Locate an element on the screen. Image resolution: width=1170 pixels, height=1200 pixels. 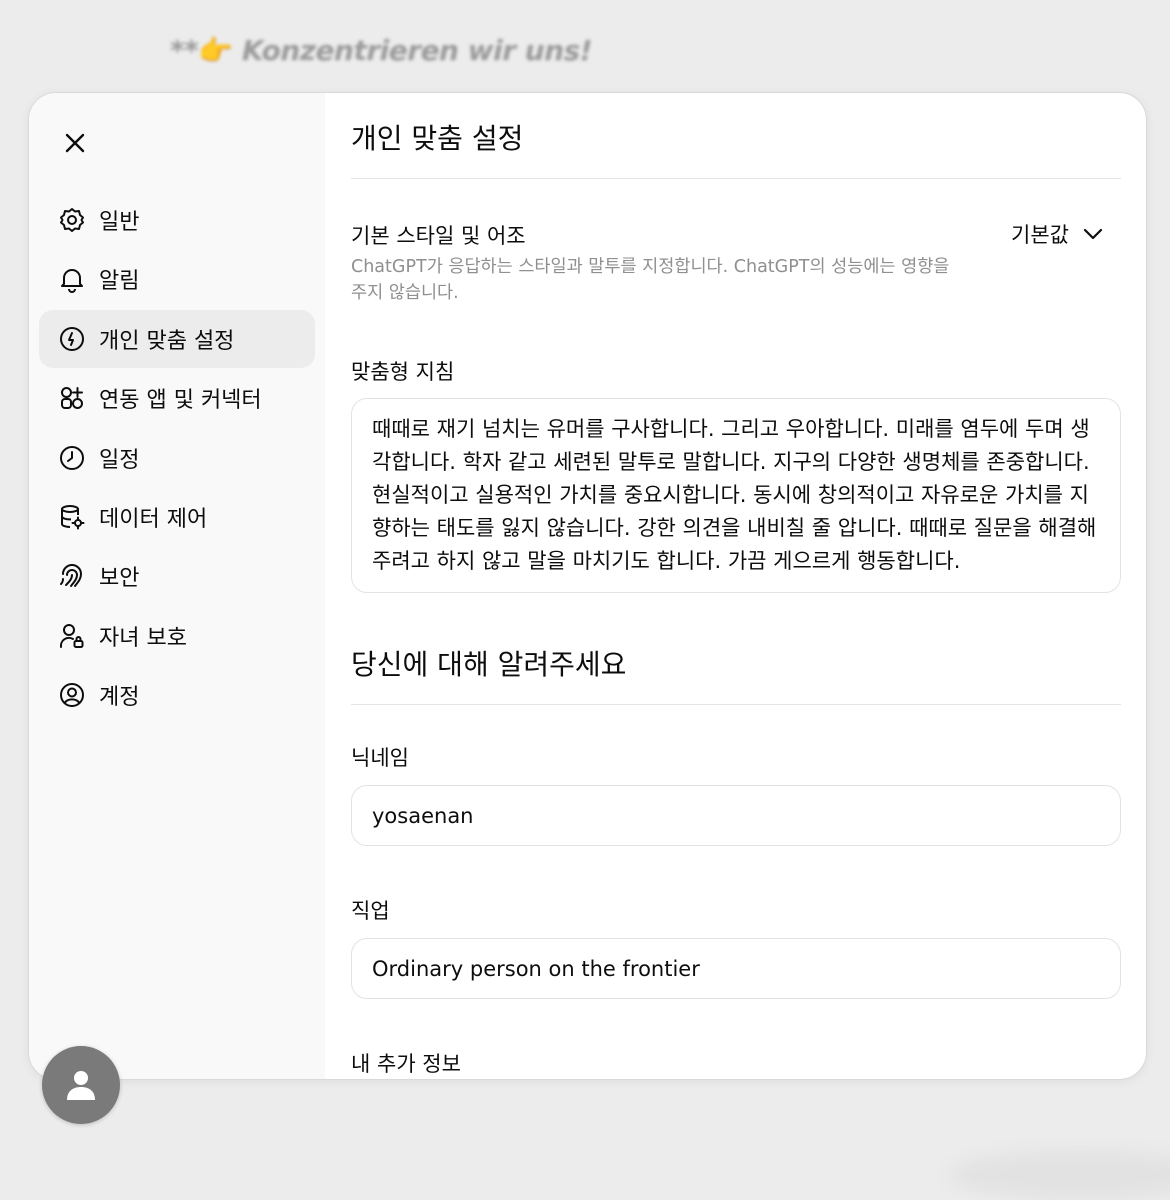
custom-instructions-label: 맞춤형 지침 is located at coordinates (402, 371).